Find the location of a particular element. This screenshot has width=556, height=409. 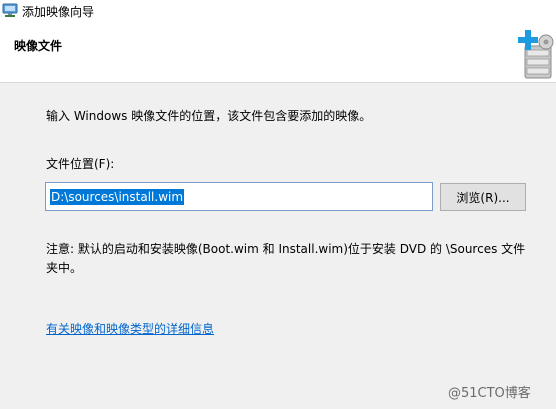

image-info-link: 有关映像和映像类型的详细信息 is located at coordinates (130, 328).